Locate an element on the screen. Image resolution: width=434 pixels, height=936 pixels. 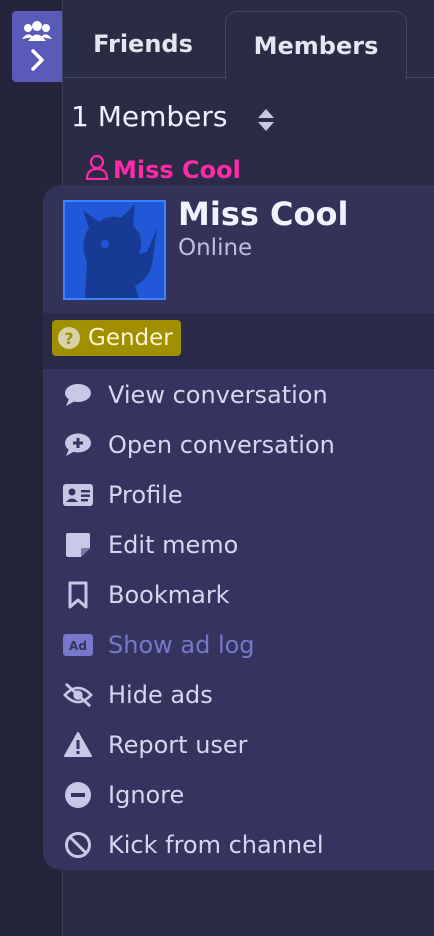
user-card-header: Miss Cool Online is located at coordinates (238, 249).